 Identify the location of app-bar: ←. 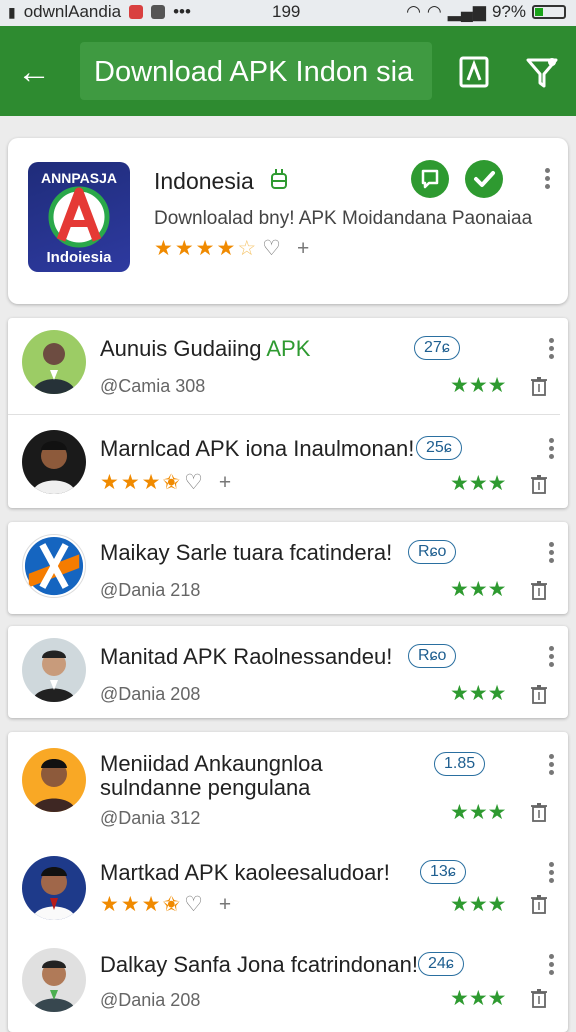
(288, 71).